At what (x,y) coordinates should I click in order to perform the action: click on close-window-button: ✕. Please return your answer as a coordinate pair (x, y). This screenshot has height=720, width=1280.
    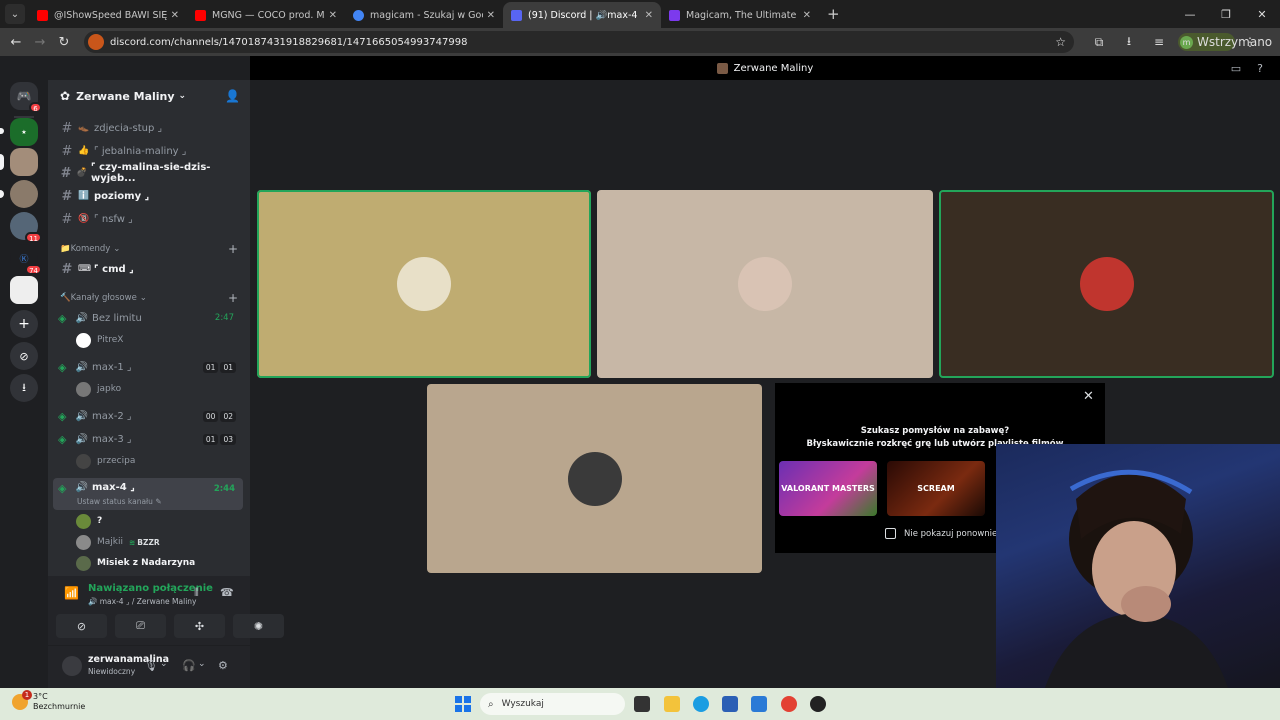
    Looking at the image, I should click on (1262, 14).